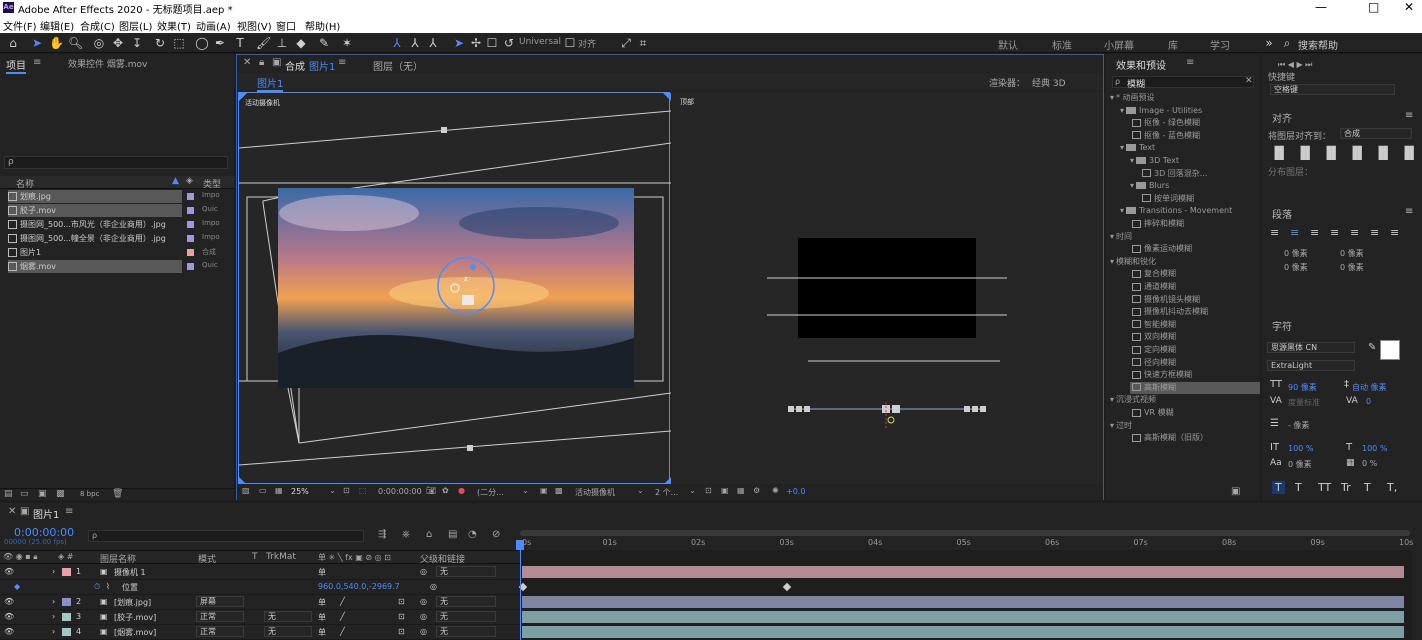 The width and height of the screenshot is (1422, 640). Describe the element at coordinates (1119, 44) in the screenshot. I see `workspace-small: 小屏幕` at that location.